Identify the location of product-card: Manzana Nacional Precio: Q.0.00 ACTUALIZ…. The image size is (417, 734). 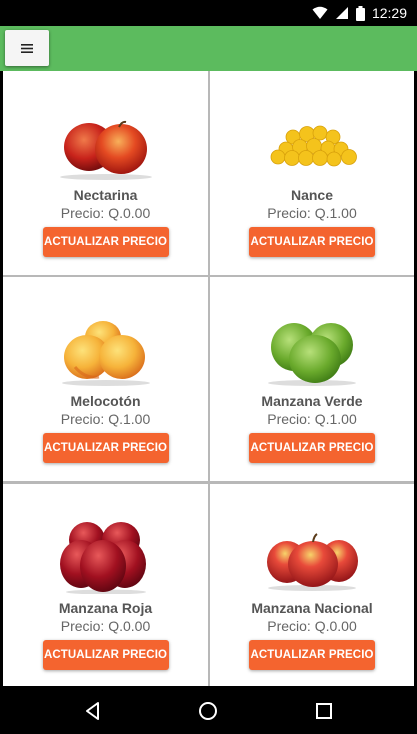
(312, 585).